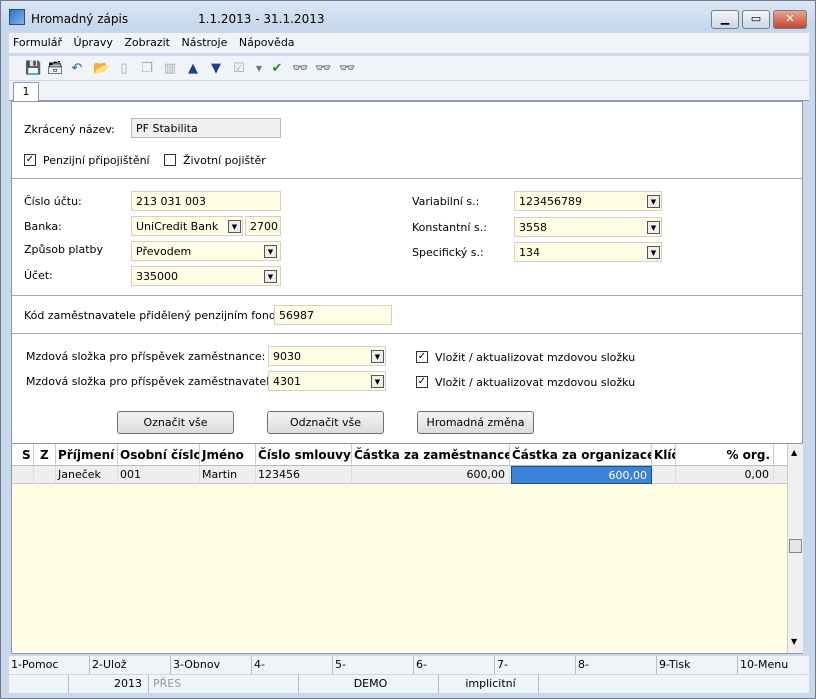  Describe the element at coordinates (211, 665) in the screenshot. I see `fkey-3: 3-Obnov` at that location.